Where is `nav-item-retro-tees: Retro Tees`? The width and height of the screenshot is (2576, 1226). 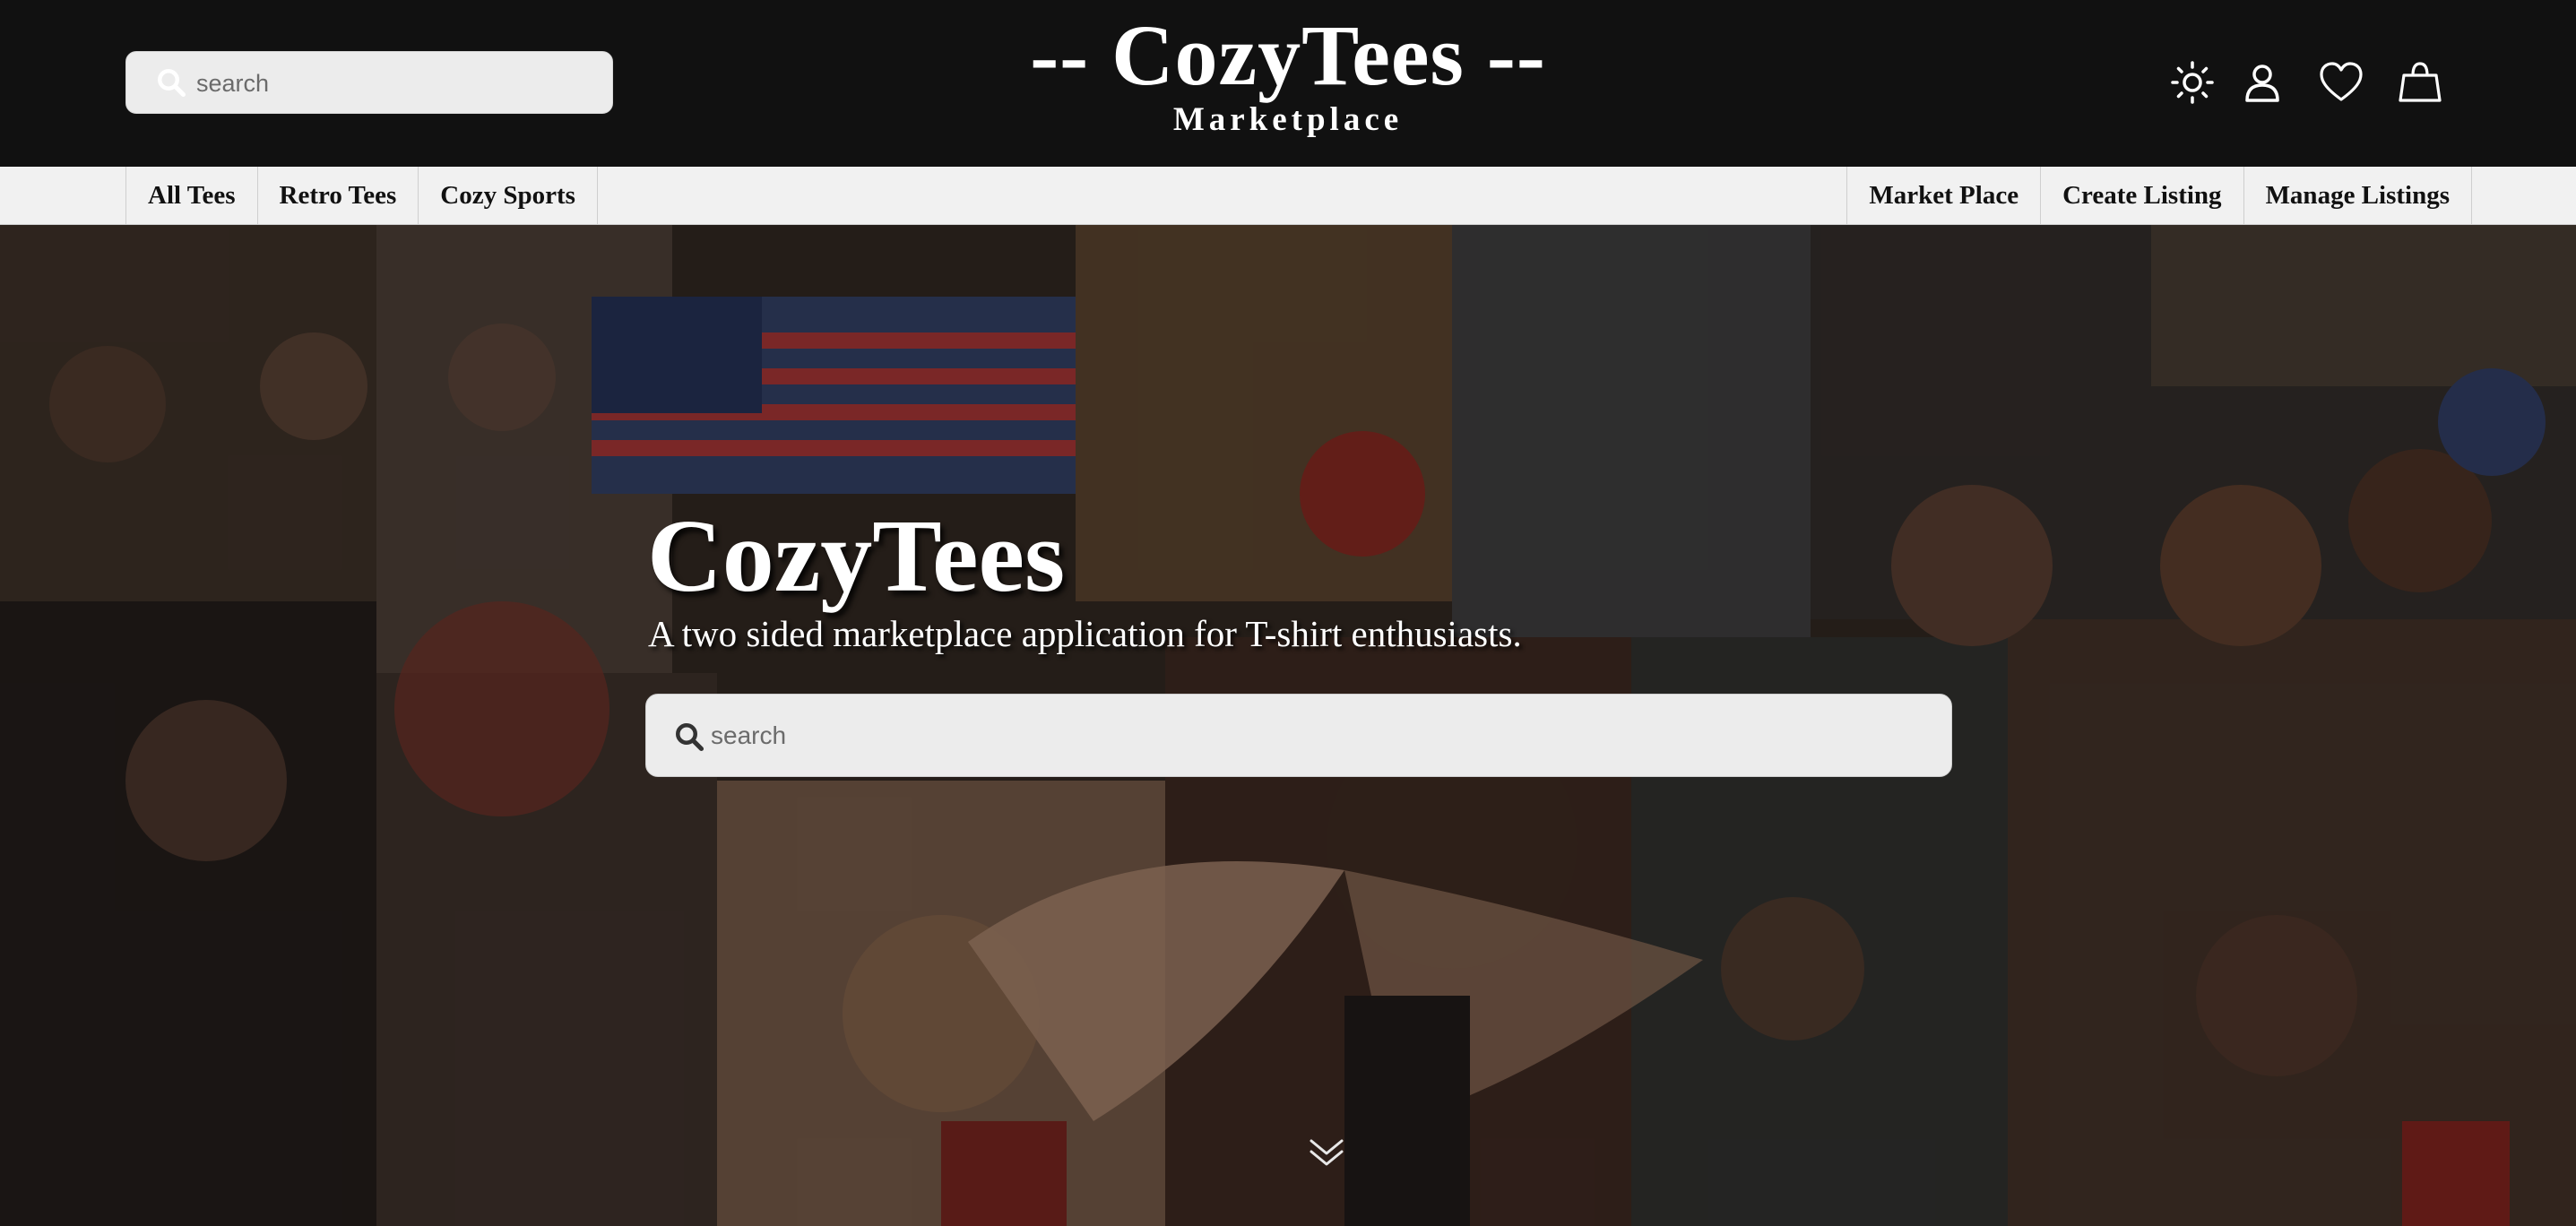
nav-item-retro-tees: Retro Tees is located at coordinates (338, 195).